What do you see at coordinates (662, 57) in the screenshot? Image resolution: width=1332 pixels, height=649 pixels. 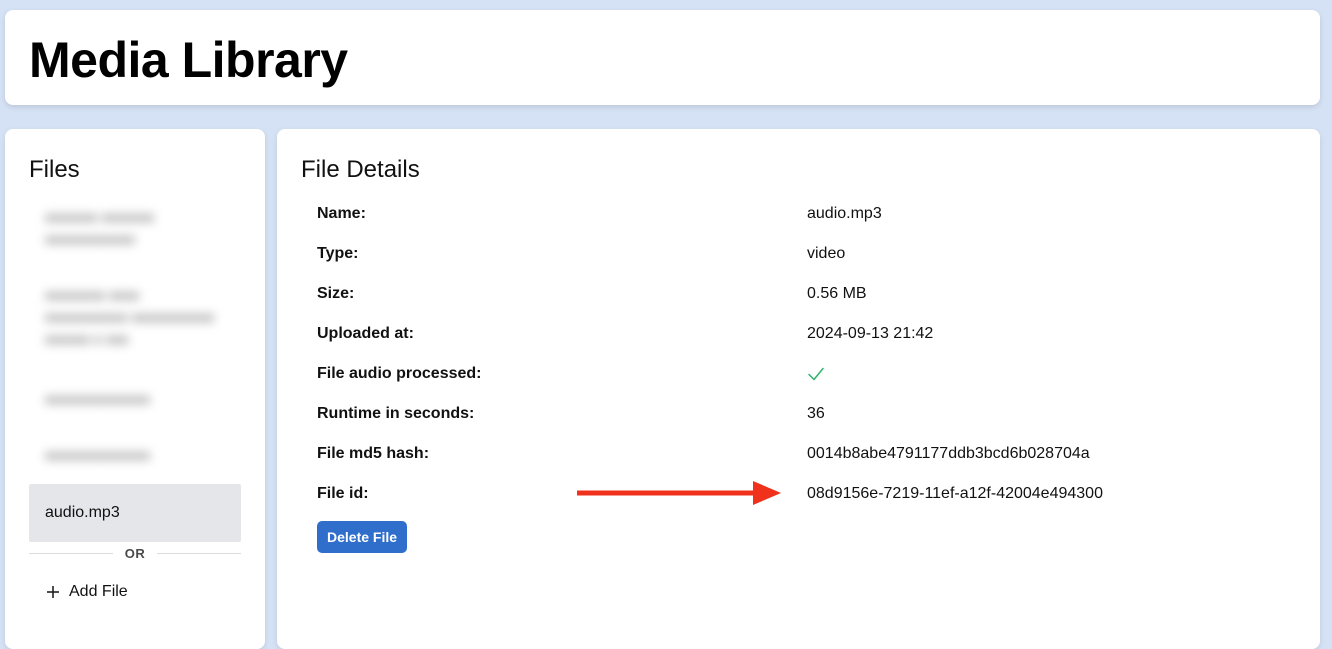 I see `header-card: Media Library` at bounding box center [662, 57].